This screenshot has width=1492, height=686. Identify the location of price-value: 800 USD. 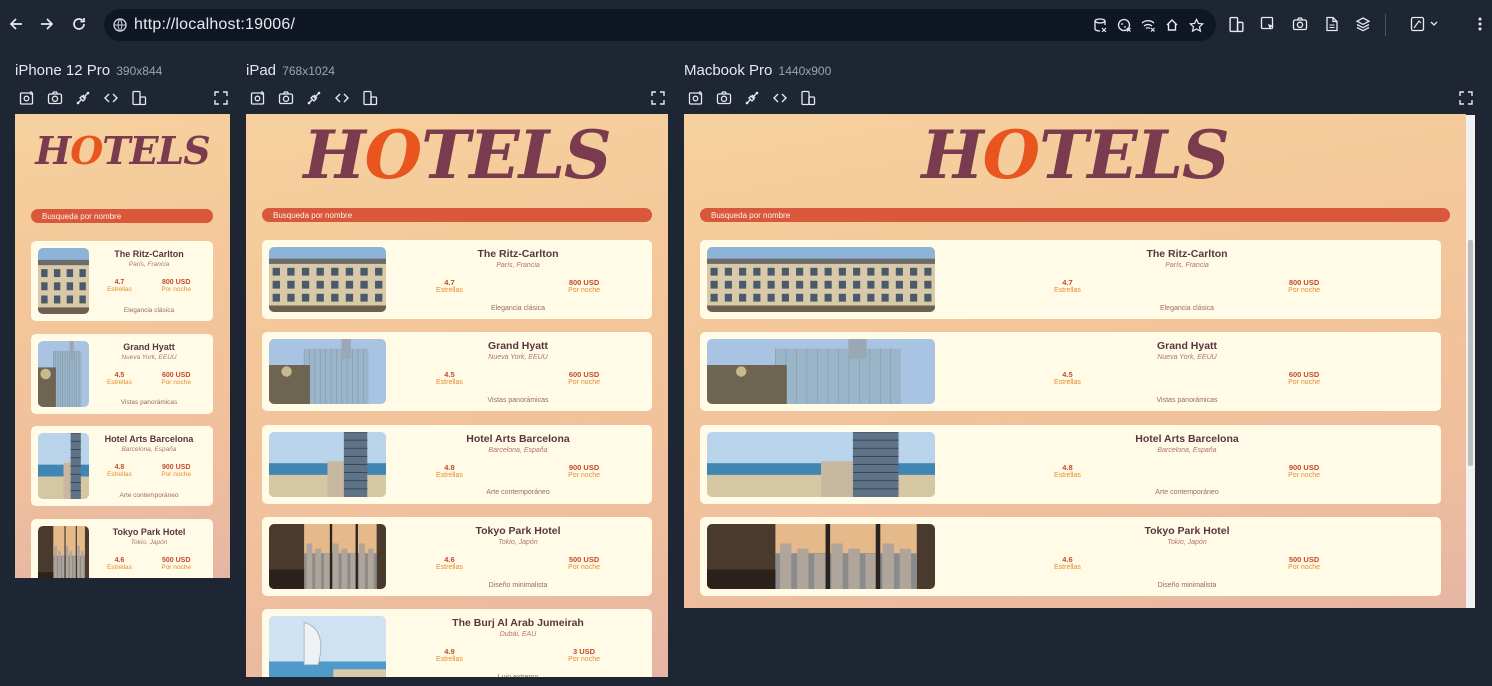
(1304, 282).